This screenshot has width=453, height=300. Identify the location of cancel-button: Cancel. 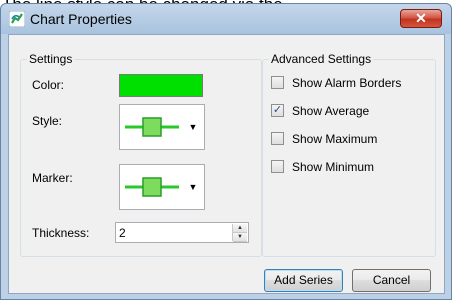
(391, 280).